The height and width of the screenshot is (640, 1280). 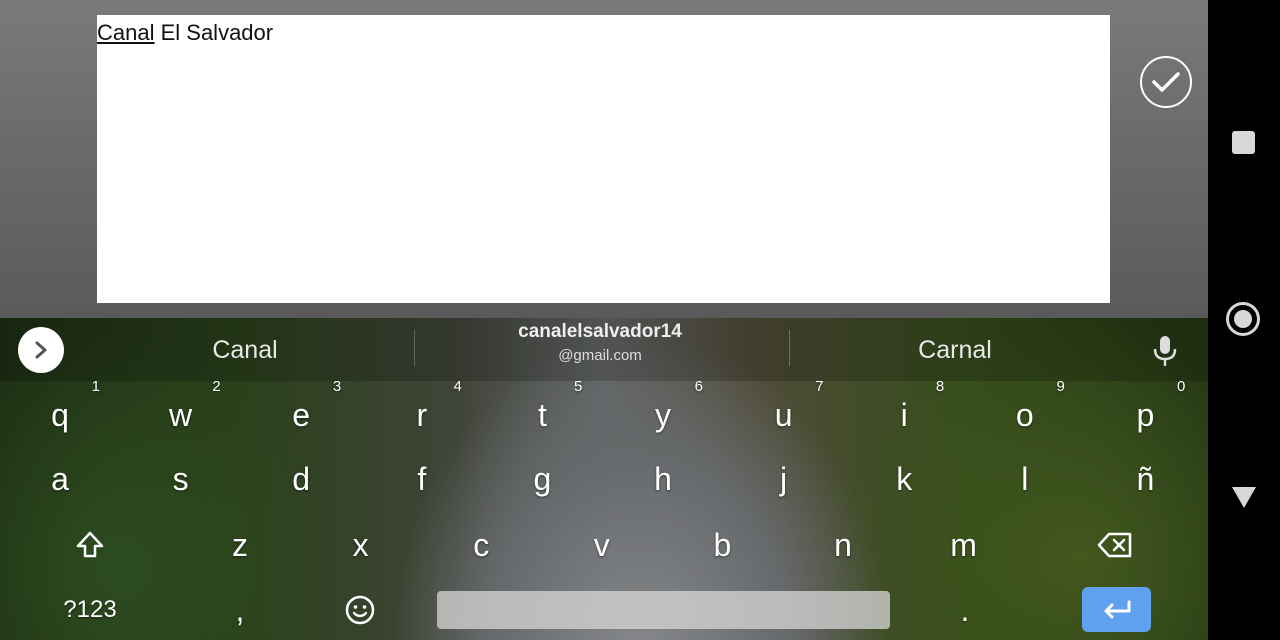 What do you see at coordinates (663, 415) in the screenshot?
I see `key-label: y` at bounding box center [663, 415].